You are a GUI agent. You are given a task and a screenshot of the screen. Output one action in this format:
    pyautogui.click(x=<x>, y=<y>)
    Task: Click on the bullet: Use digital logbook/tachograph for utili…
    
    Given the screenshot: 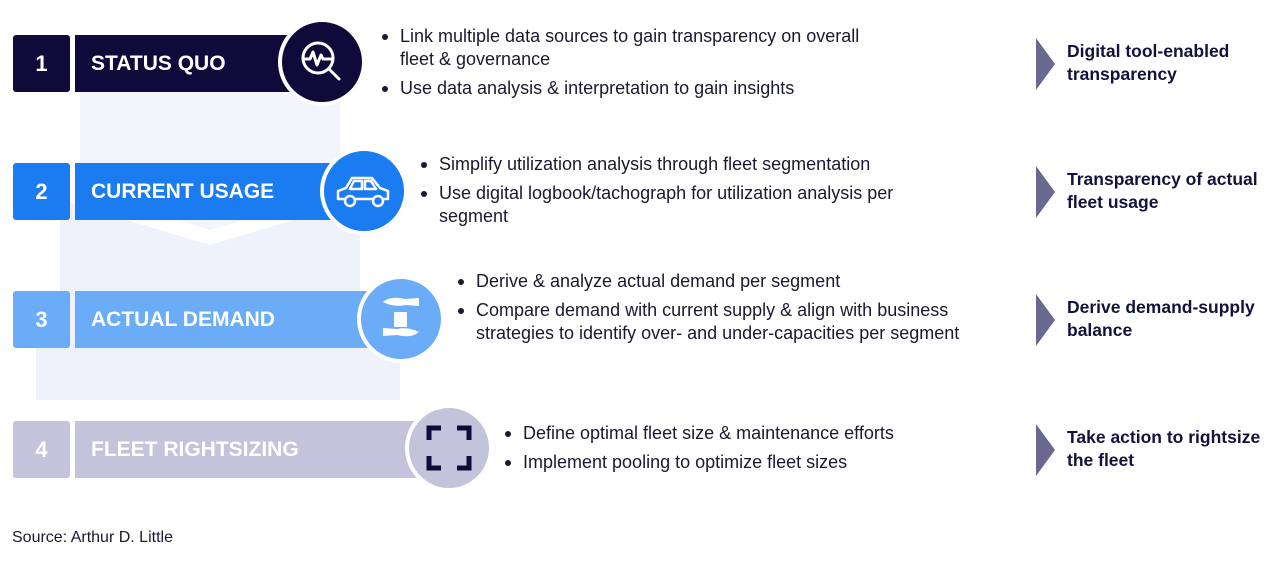 What is the action you would take?
    pyautogui.click(x=684, y=205)
    